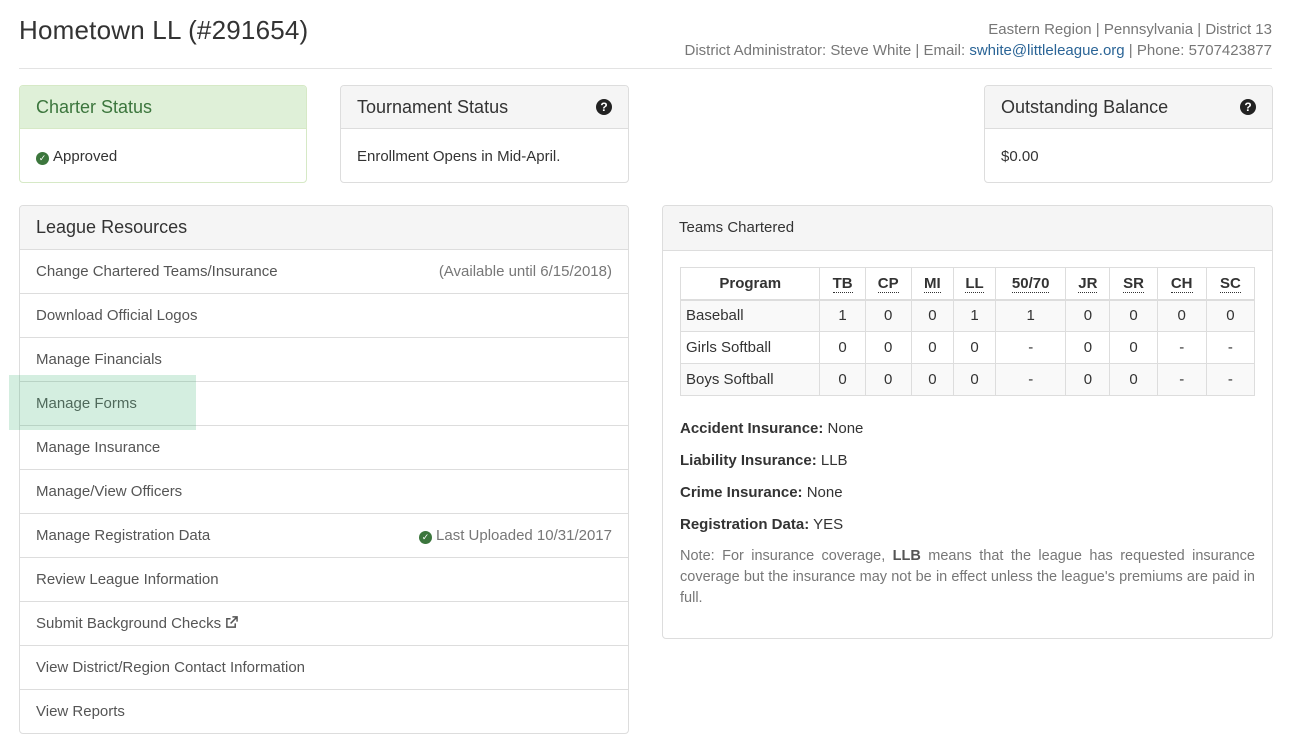  I want to click on liability-insurance: Liability Insurance: LLB, so click(967, 461).